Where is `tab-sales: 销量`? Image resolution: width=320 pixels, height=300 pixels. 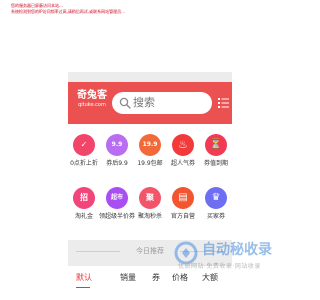
tab-sales: 销量 is located at coordinates (128, 278).